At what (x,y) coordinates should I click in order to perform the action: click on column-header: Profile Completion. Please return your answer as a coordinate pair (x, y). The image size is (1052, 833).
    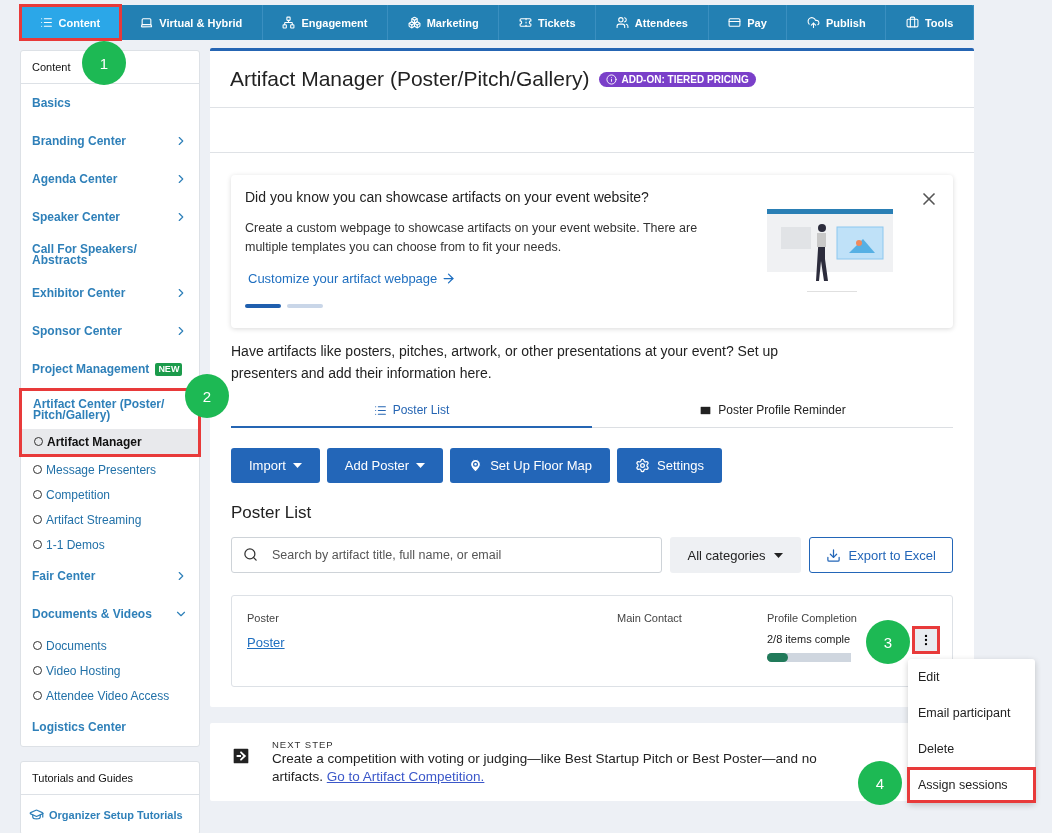
    Looking at the image, I should click on (812, 618).